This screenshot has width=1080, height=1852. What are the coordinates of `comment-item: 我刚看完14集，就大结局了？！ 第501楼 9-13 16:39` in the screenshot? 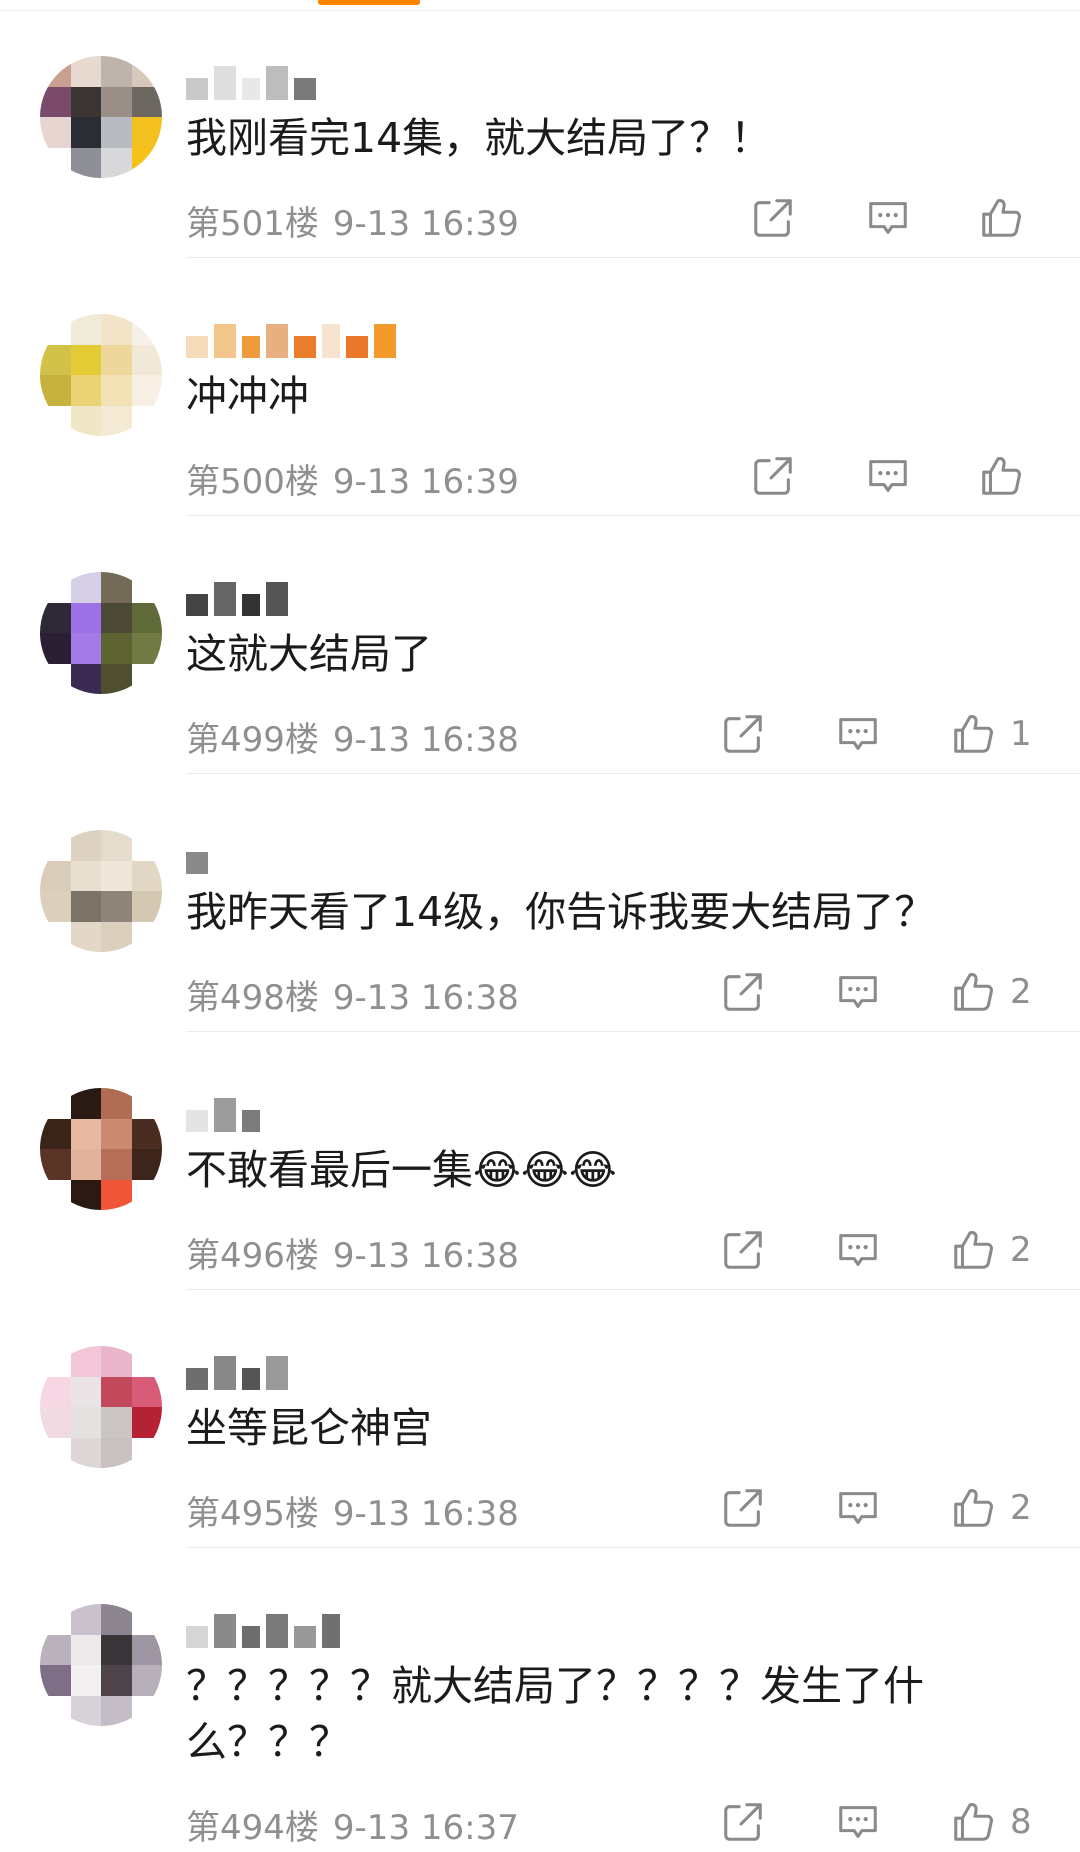 It's located at (540, 129).